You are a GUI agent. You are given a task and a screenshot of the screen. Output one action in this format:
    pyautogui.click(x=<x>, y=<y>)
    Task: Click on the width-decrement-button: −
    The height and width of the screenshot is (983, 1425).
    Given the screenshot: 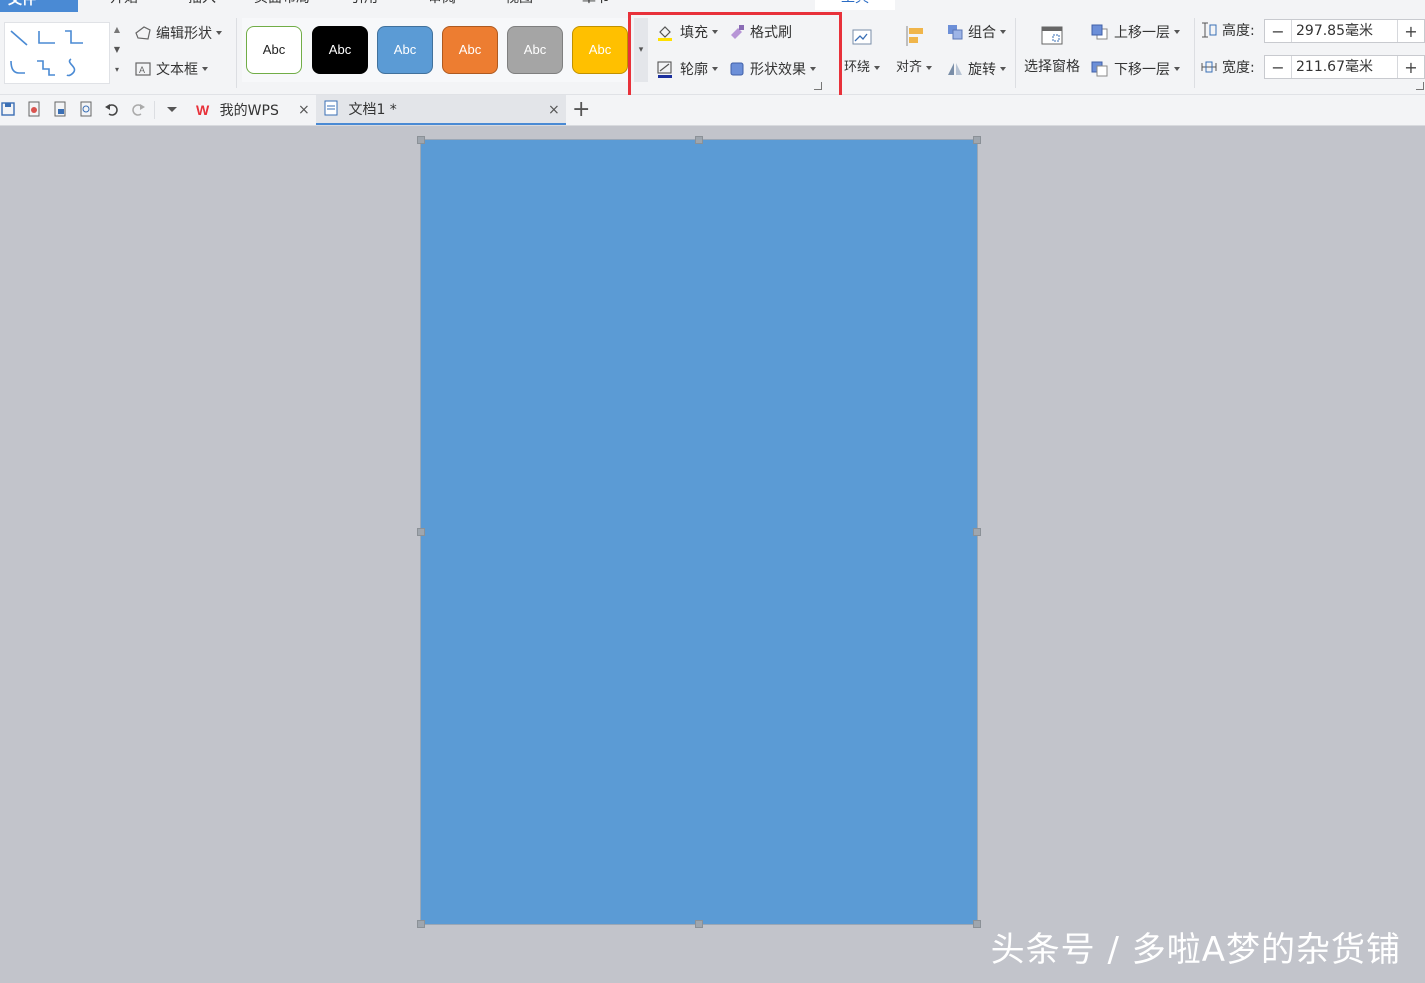 What is the action you would take?
    pyautogui.click(x=1278, y=67)
    